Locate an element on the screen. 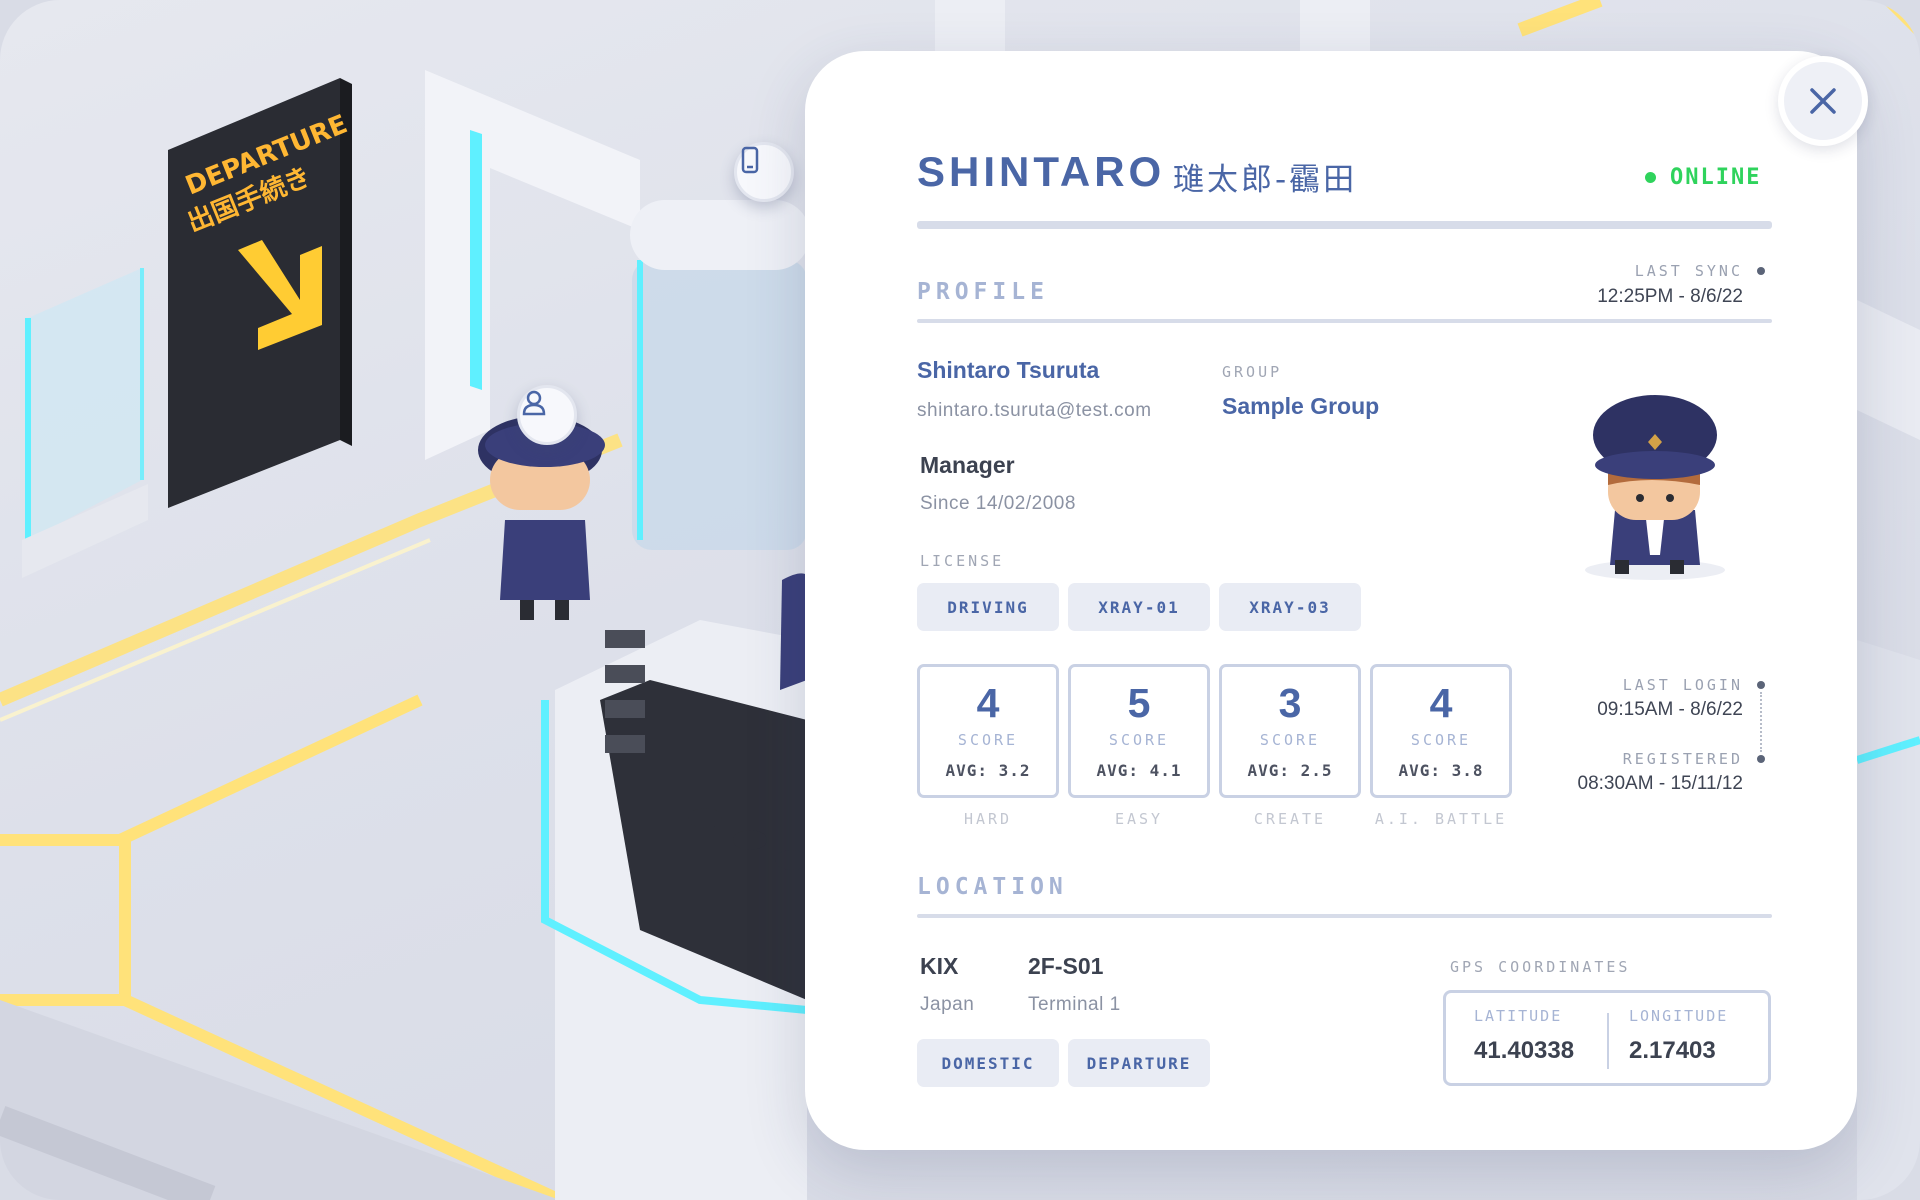 Image resolution: width=1920 pixels, height=1200 pixels. score-card-easy: 5 SCORE AVG: 4.1 is located at coordinates (1139, 731).